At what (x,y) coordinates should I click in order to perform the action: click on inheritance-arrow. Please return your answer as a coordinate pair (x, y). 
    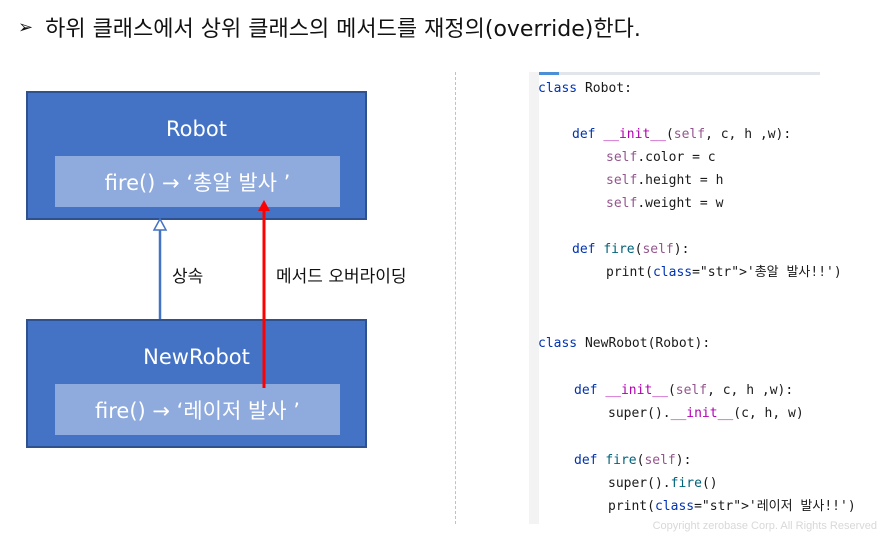
    Looking at the image, I should click on (160, 268).